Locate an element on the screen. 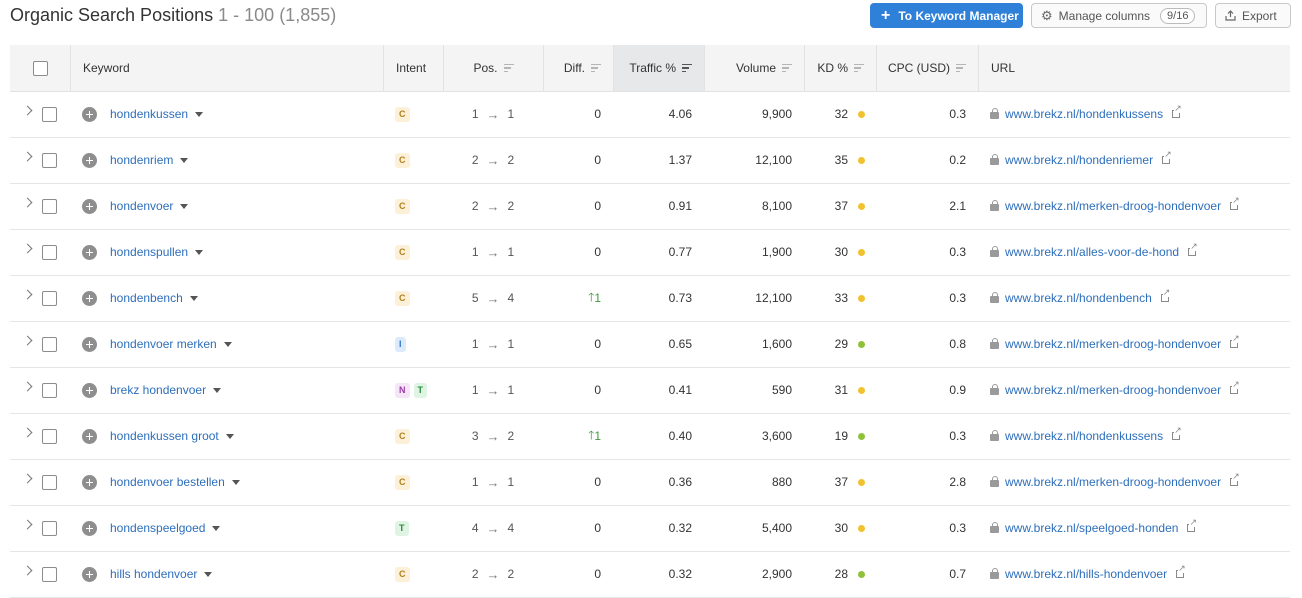 Image resolution: width=1302 pixels, height=598 pixels. keyword-link: hondenkussen groot is located at coordinates (164, 436).